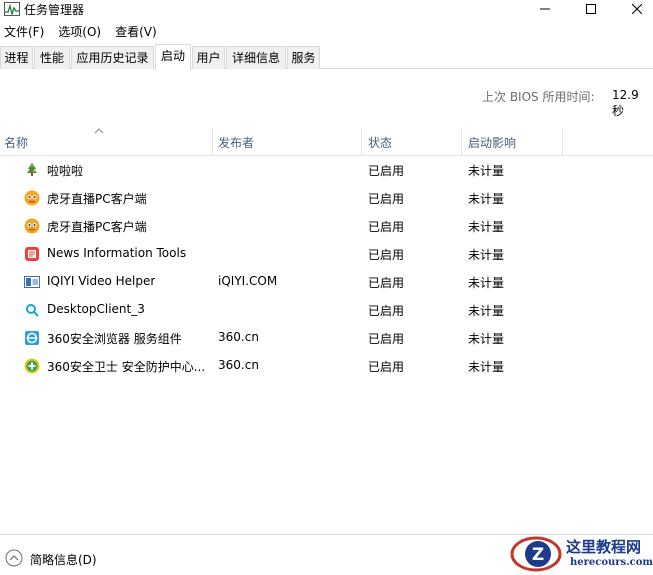  I want to click on desktop-client-icon, so click(32, 310).